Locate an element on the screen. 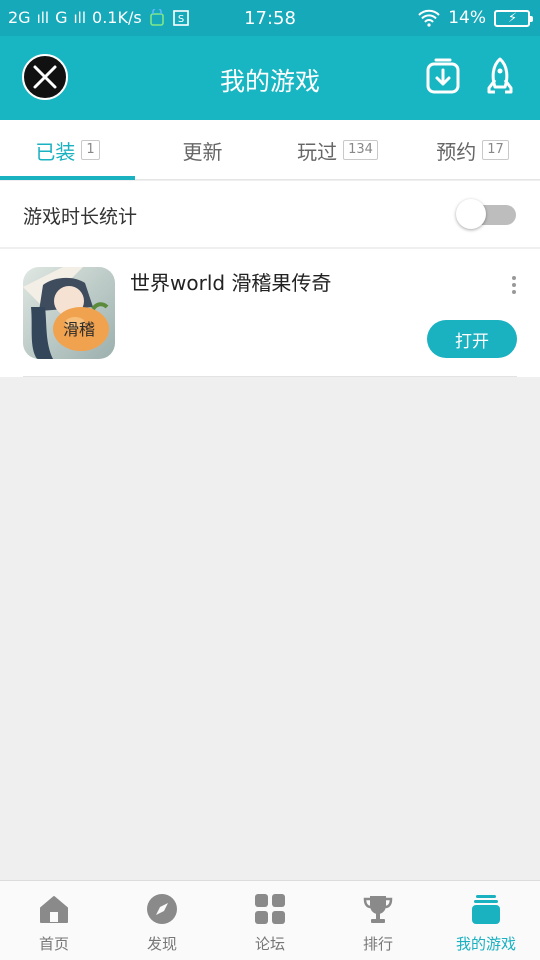 The width and height of the screenshot is (540, 960). tab-count-badge: 134 is located at coordinates (360, 150).